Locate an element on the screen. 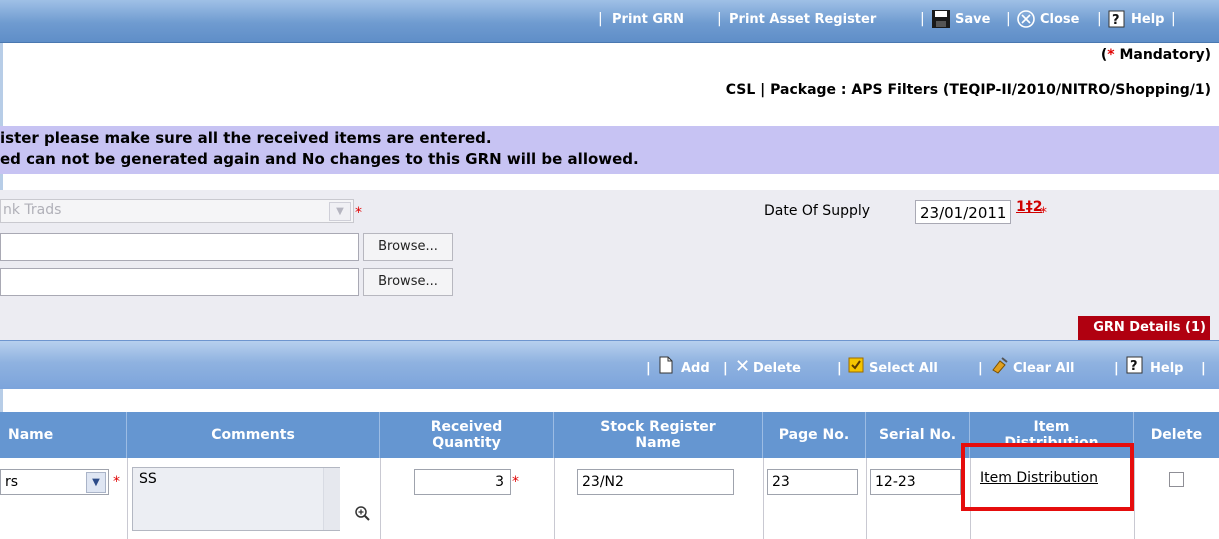  date-of-supply-label: Date Of Supply is located at coordinates (817, 211).